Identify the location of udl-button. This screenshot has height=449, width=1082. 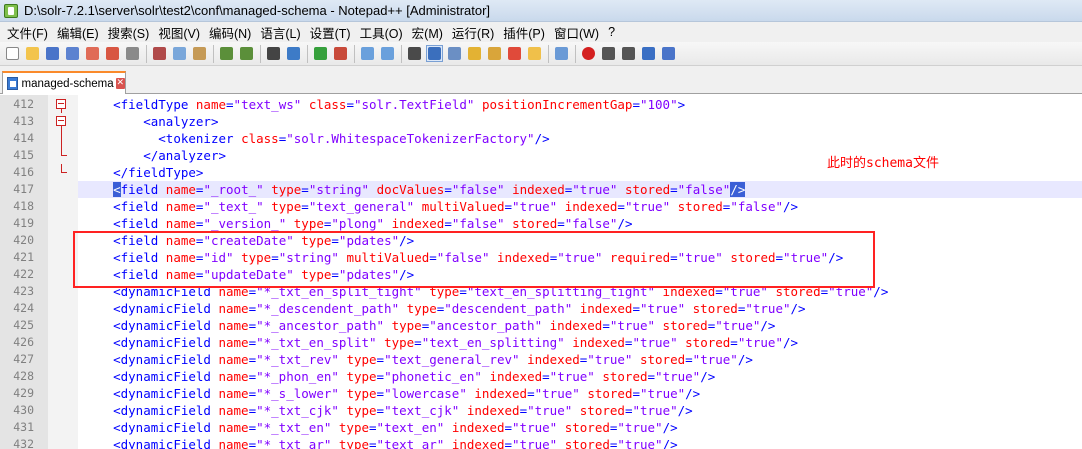
(474, 53).